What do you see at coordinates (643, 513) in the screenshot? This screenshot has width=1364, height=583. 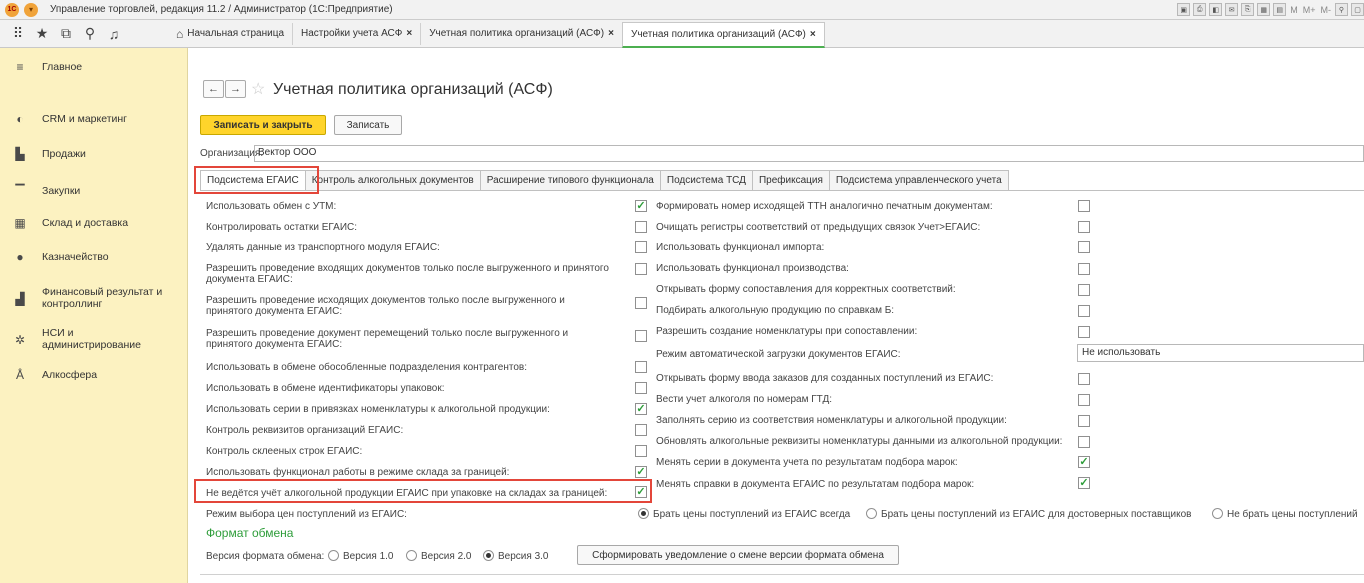 I see `radio-price-always` at bounding box center [643, 513].